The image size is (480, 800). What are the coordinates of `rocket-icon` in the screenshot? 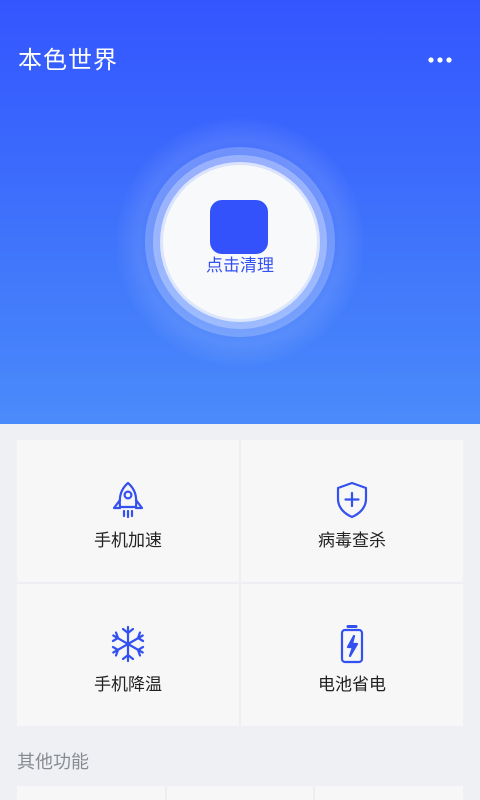 It's located at (128, 500).